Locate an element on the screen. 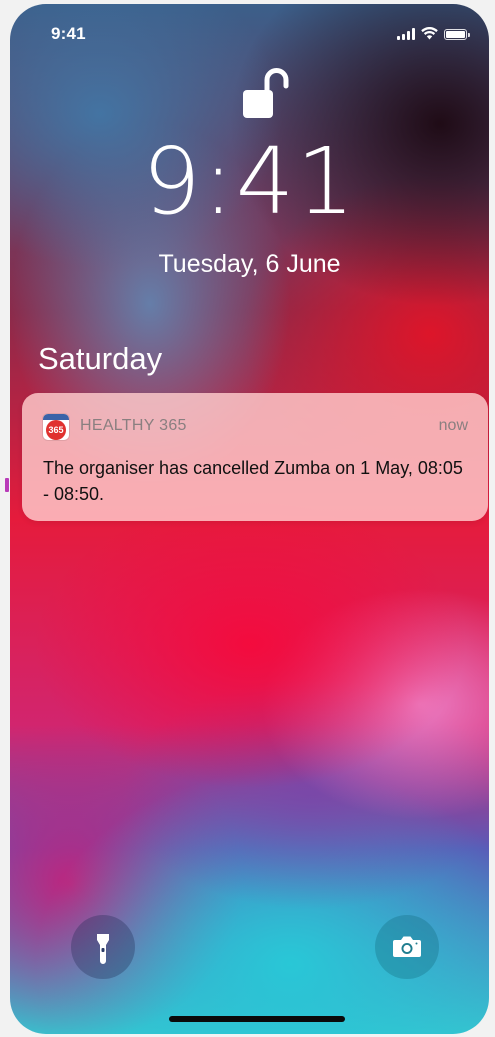 The height and width of the screenshot is (1037, 495). camera-icon is located at coordinates (407, 946).